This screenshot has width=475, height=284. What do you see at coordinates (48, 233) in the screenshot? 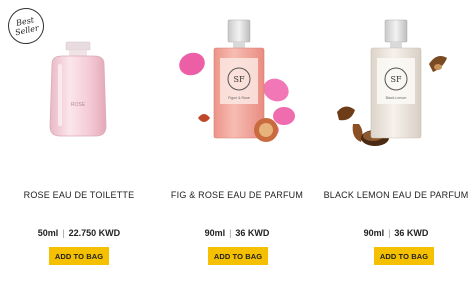
I see `product-size: 50ml` at bounding box center [48, 233].